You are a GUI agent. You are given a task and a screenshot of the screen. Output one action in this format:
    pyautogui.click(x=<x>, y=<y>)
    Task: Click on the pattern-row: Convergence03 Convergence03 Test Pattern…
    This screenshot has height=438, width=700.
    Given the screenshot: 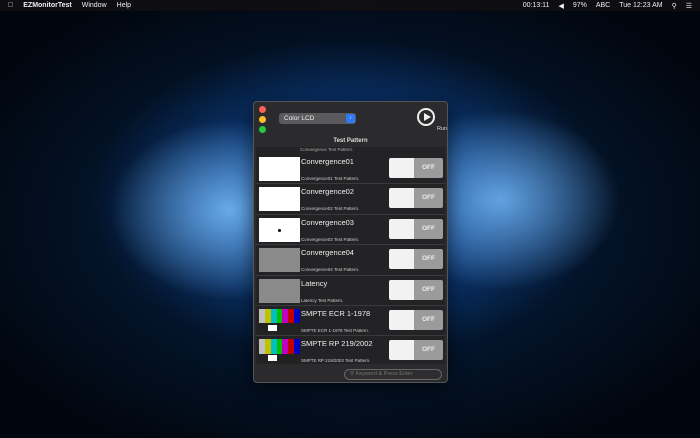 What is the action you would take?
    pyautogui.click(x=350, y=230)
    